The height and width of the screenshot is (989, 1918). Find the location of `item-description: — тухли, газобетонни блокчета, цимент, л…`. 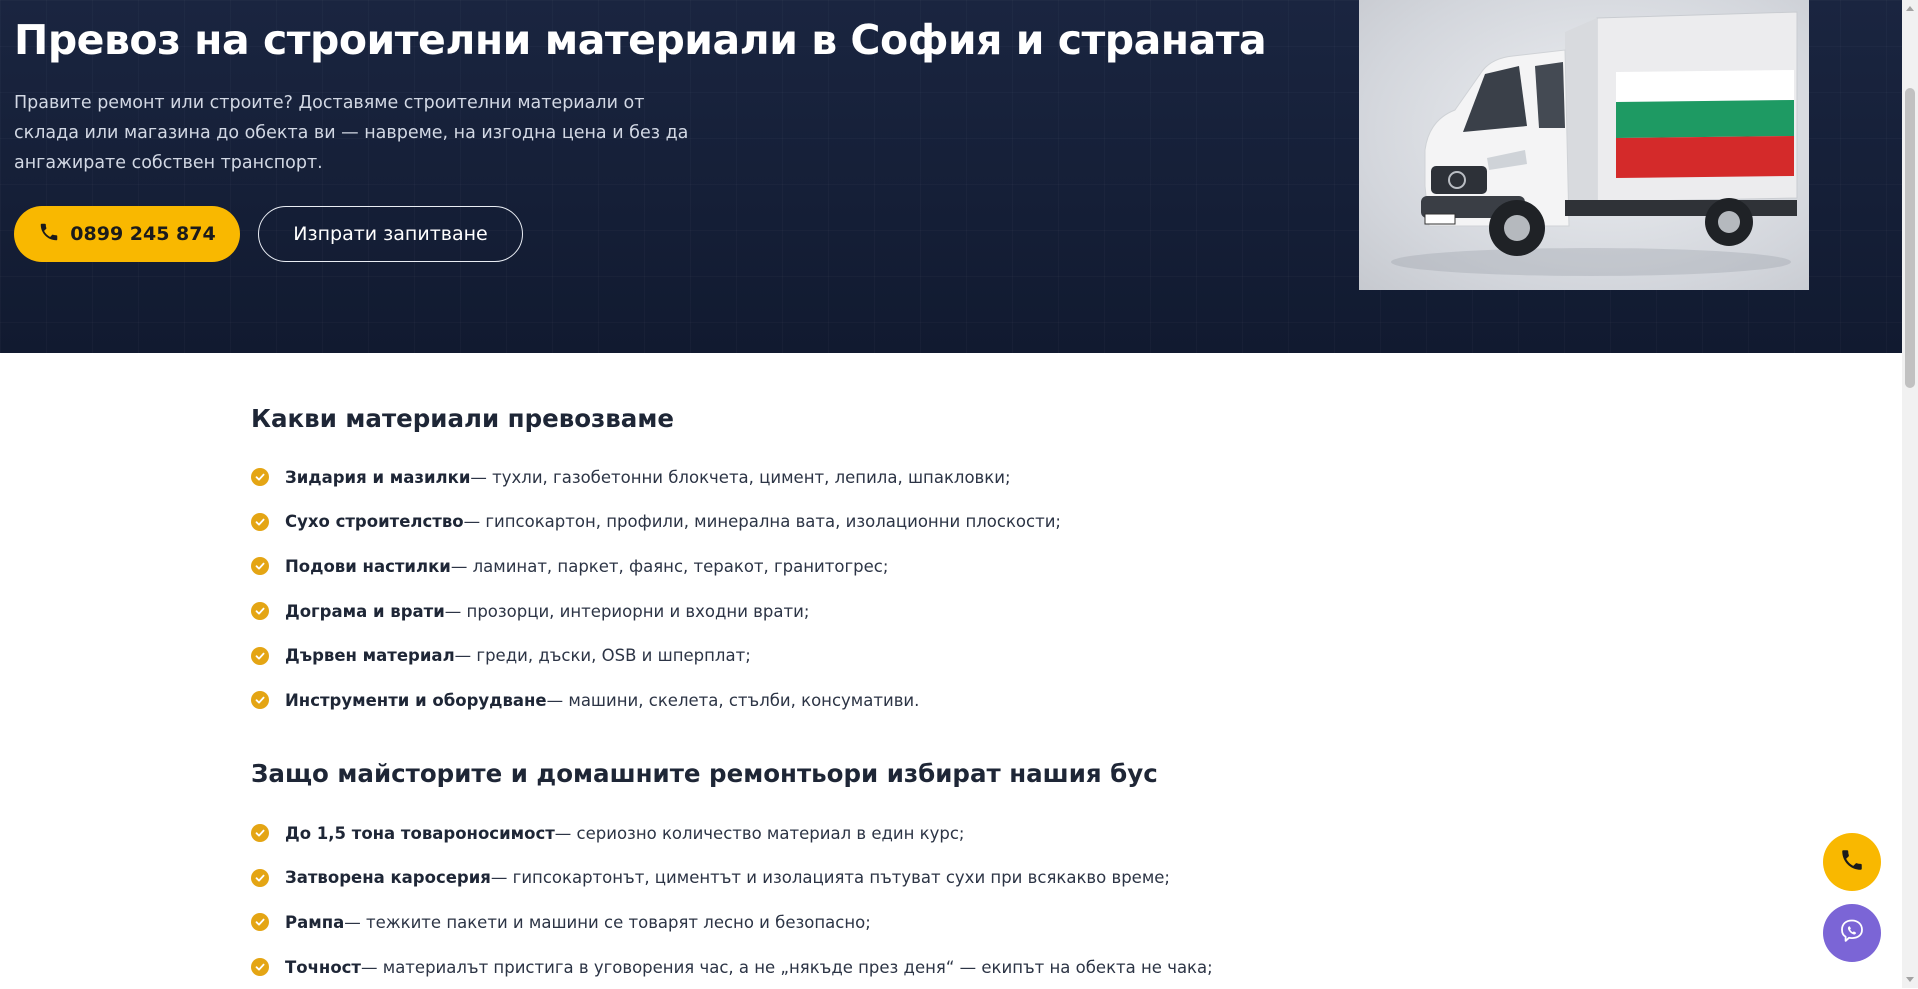

item-description: — тухли, газобетонни блокчета, цимент, л… is located at coordinates (740, 477).